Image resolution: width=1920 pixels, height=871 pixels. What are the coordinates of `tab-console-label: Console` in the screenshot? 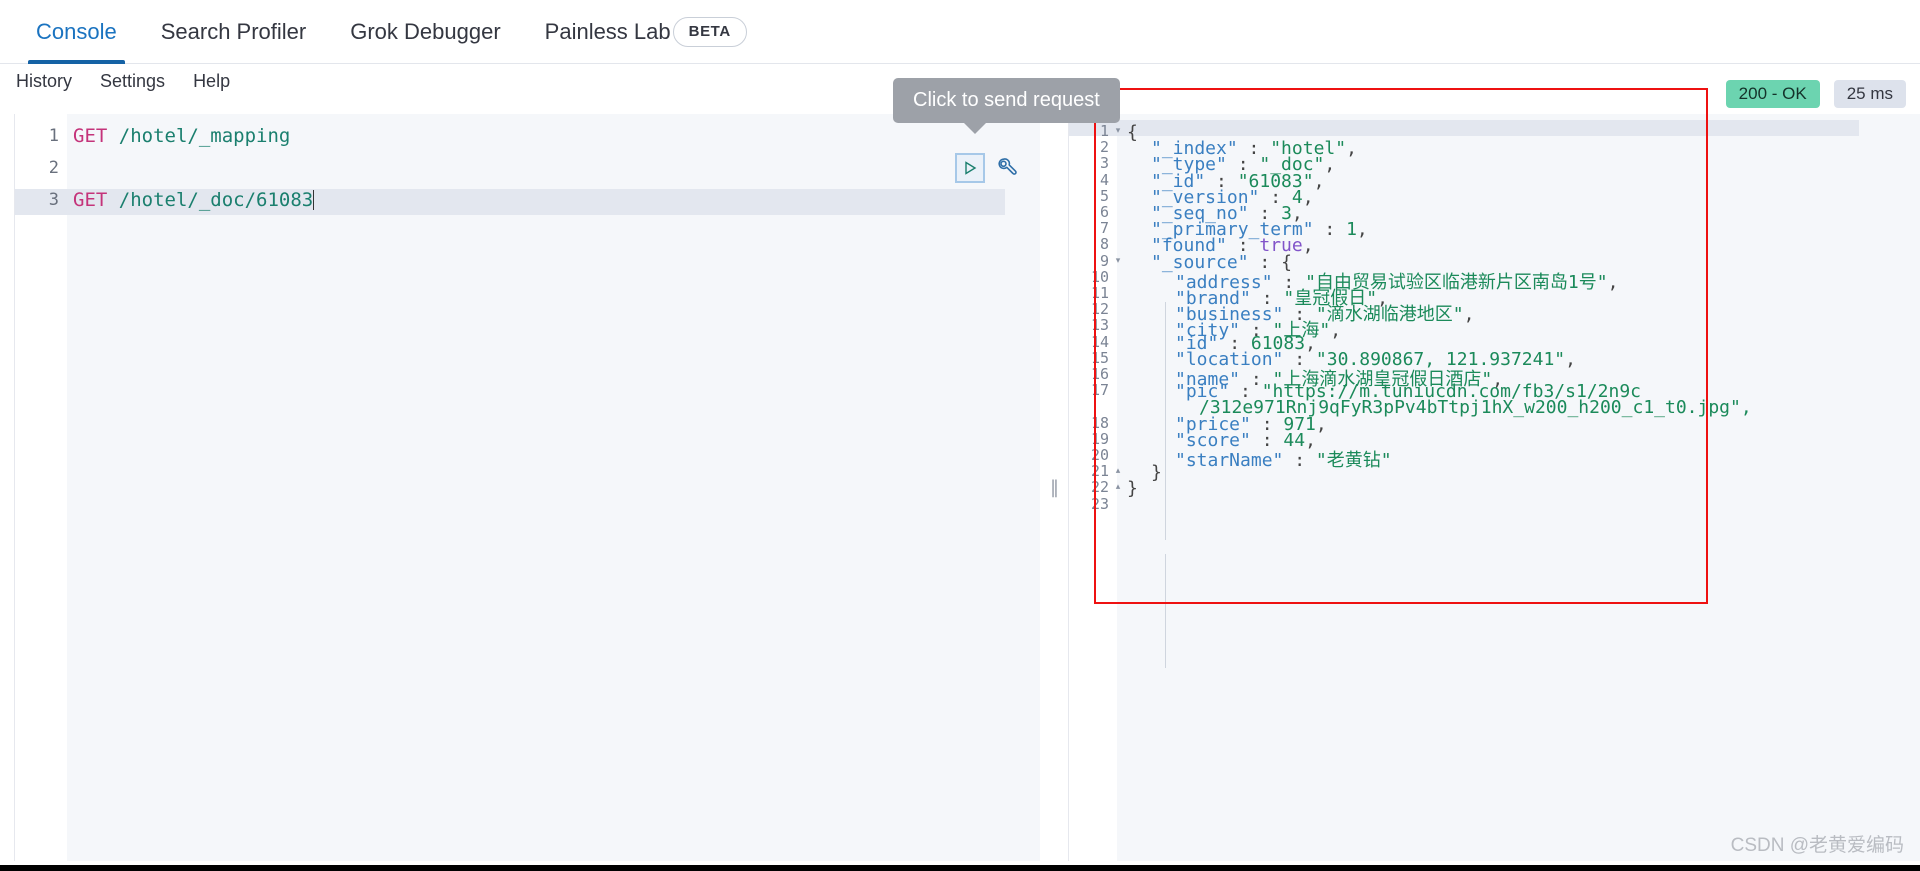 It's located at (76, 31).